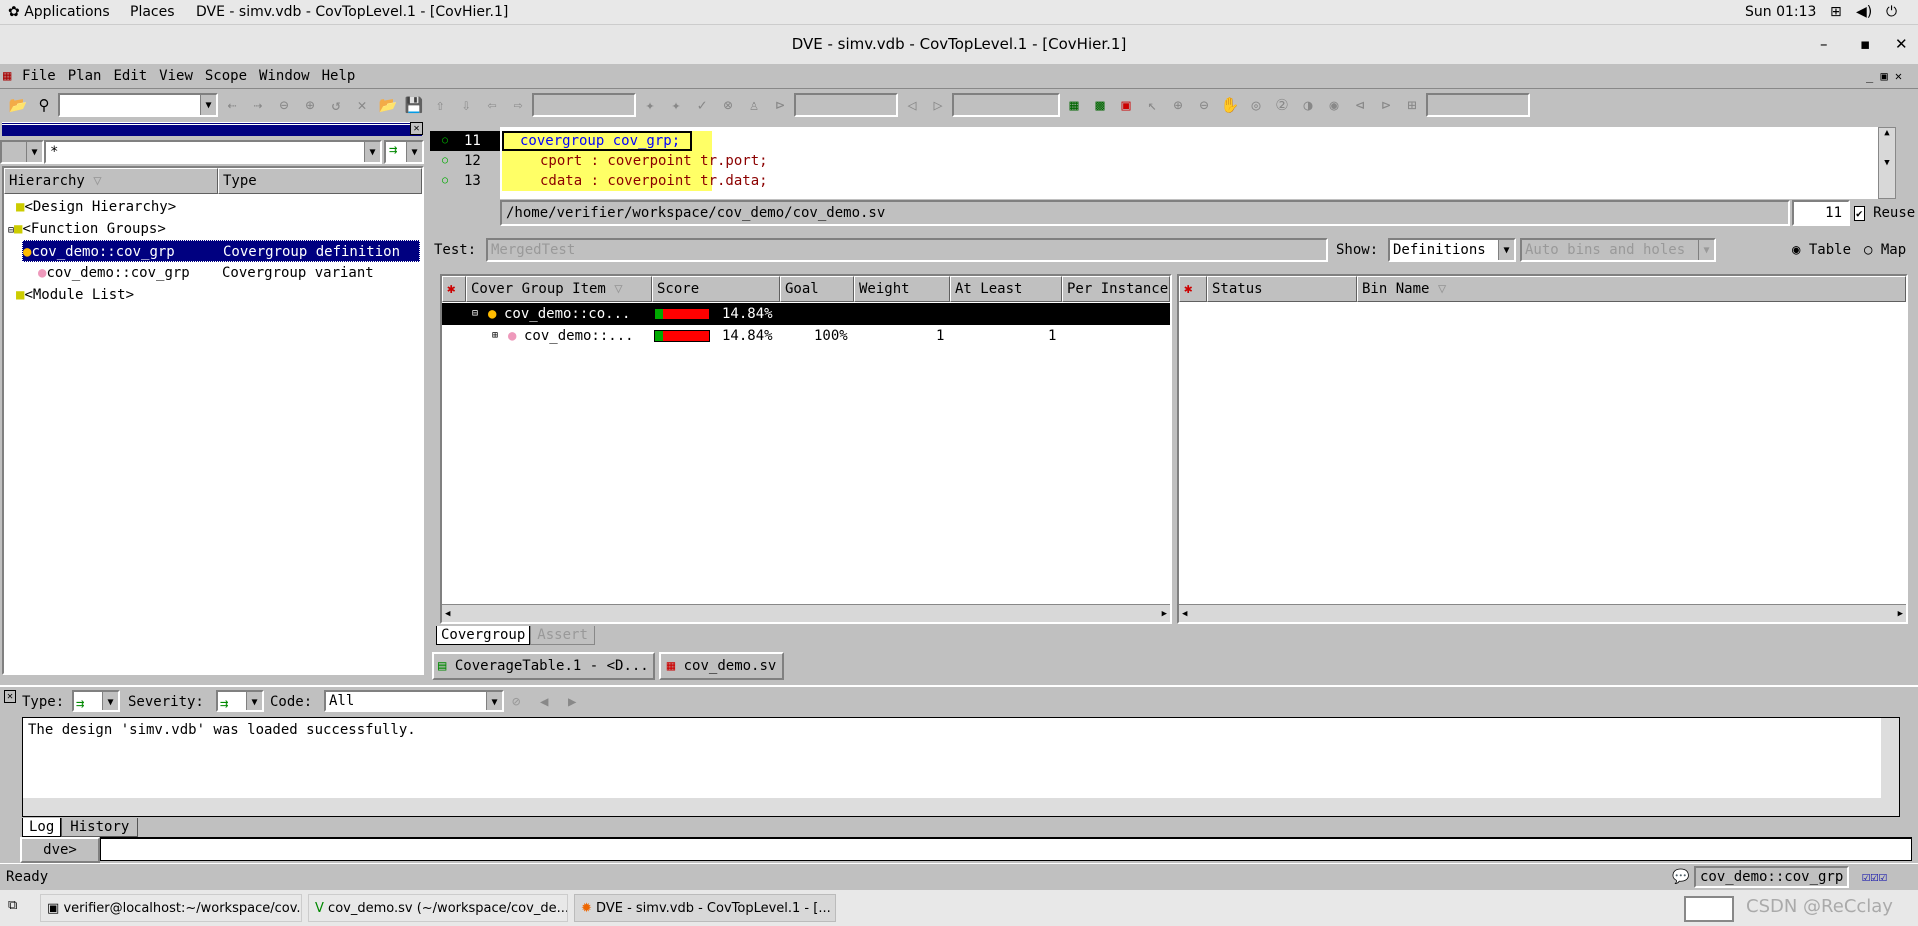  Describe the element at coordinates (39, 76) in the screenshot. I see `menu-file: File` at that location.